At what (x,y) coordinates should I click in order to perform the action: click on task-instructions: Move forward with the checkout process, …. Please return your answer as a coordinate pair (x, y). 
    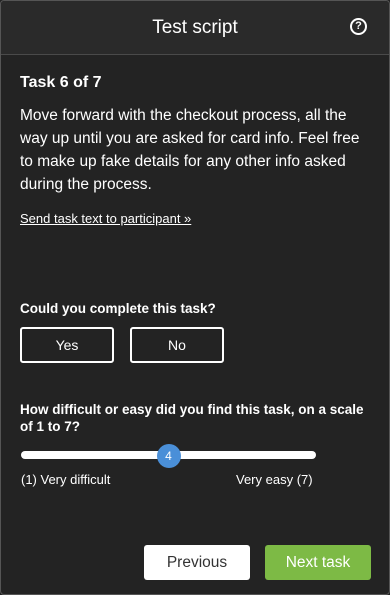
    Looking at the image, I should click on (190, 150).